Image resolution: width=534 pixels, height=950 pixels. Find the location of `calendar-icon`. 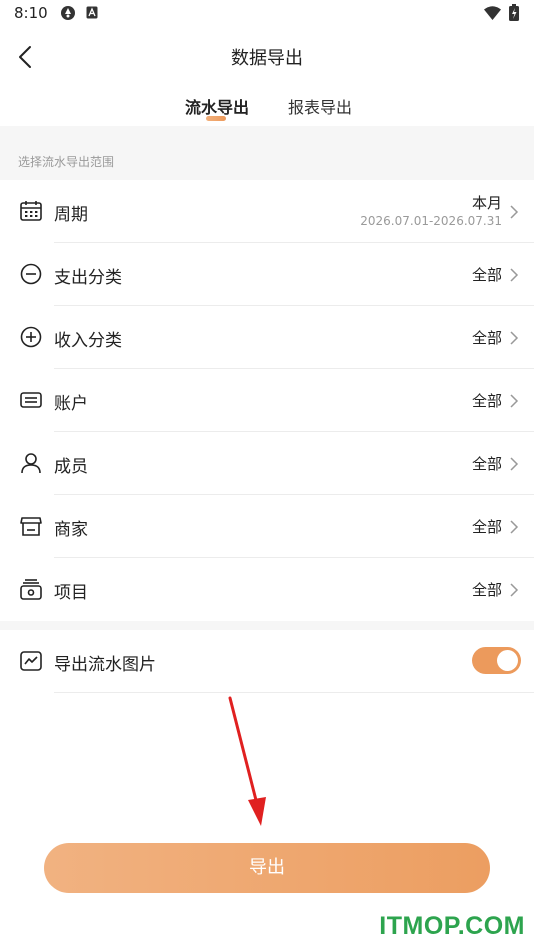

calendar-icon is located at coordinates (31, 211).